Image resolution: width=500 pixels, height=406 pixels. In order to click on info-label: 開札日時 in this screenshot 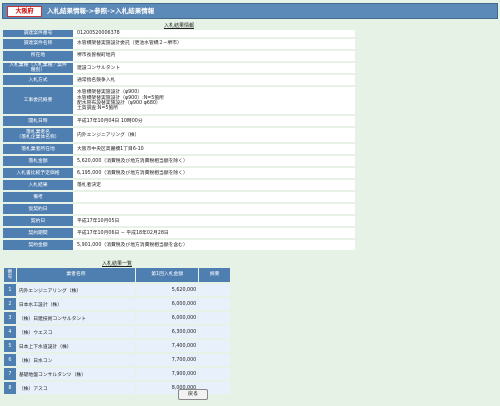, I will do `click(38, 121)`.